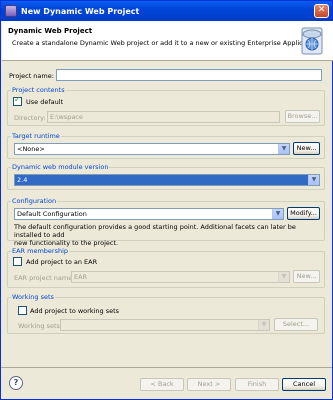  What do you see at coordinates (167, 180) in the screenshot?
I see `module-version-select: 2.4 ▼` at bounding box center [167, 180].